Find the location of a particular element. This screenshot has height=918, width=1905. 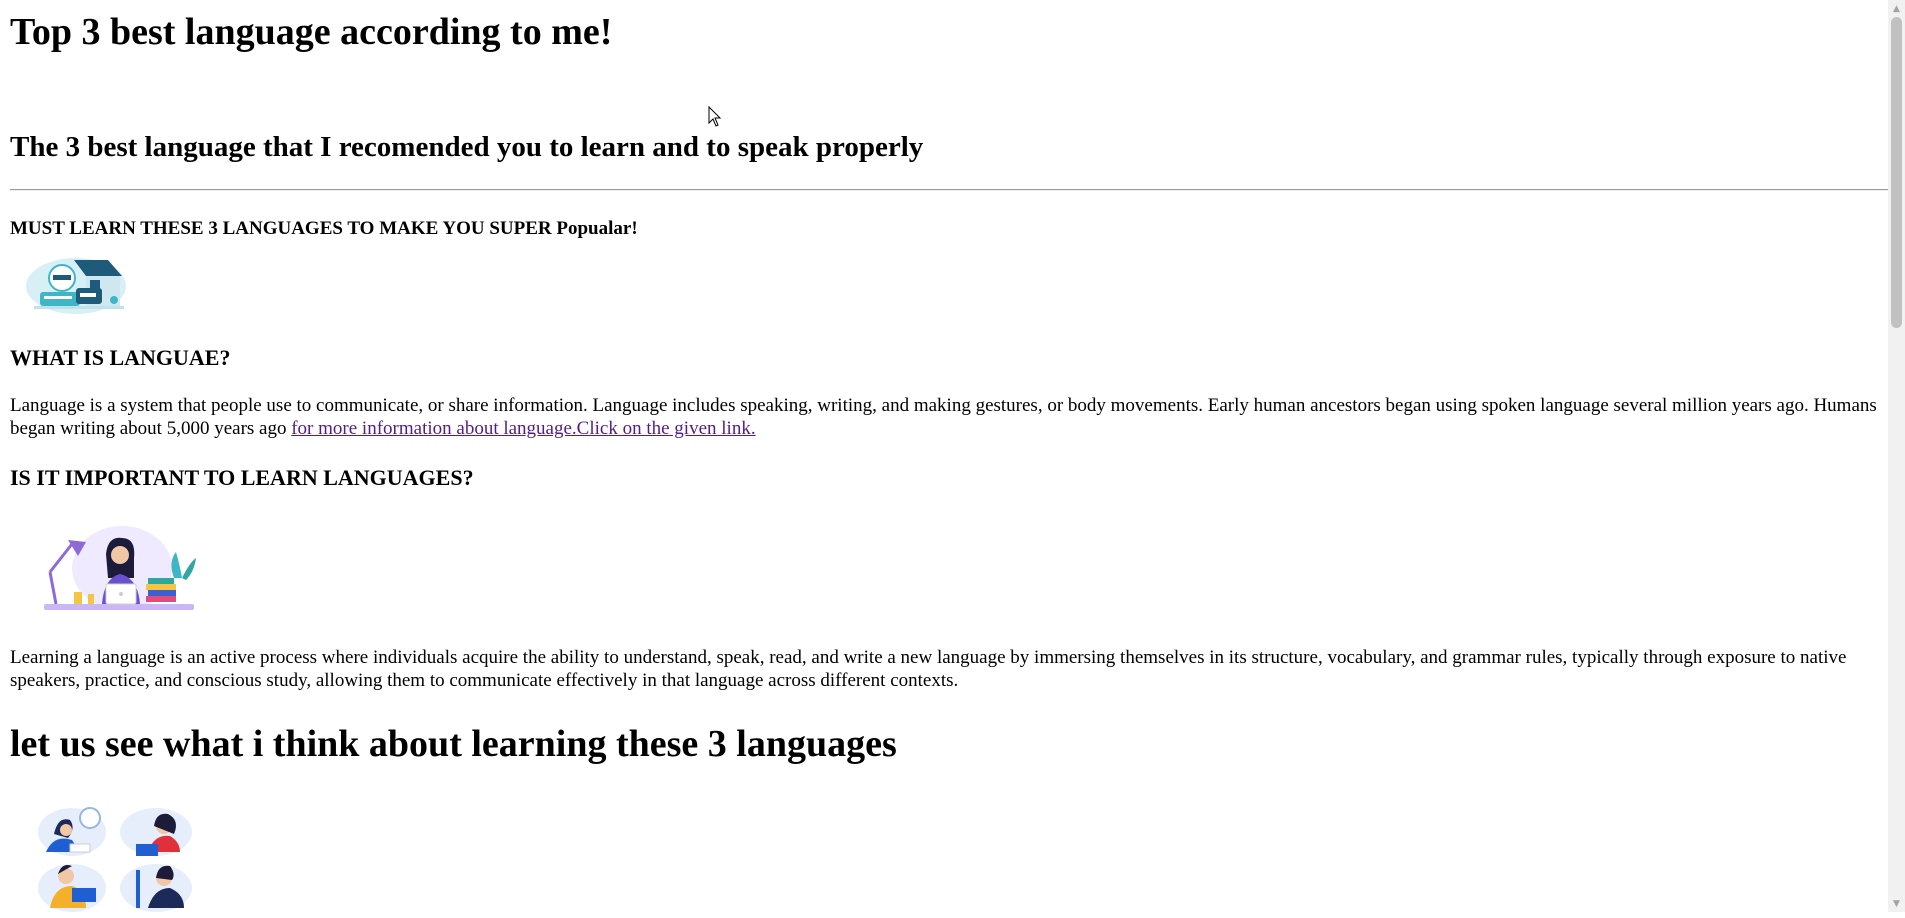

divider is located at coordinates (949, 190).